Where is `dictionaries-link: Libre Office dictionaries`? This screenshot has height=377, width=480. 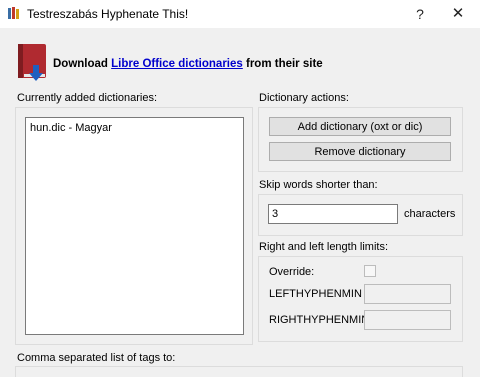
dictionaries-link: Libre Office dictionaries is located at coordinates (177, 64).